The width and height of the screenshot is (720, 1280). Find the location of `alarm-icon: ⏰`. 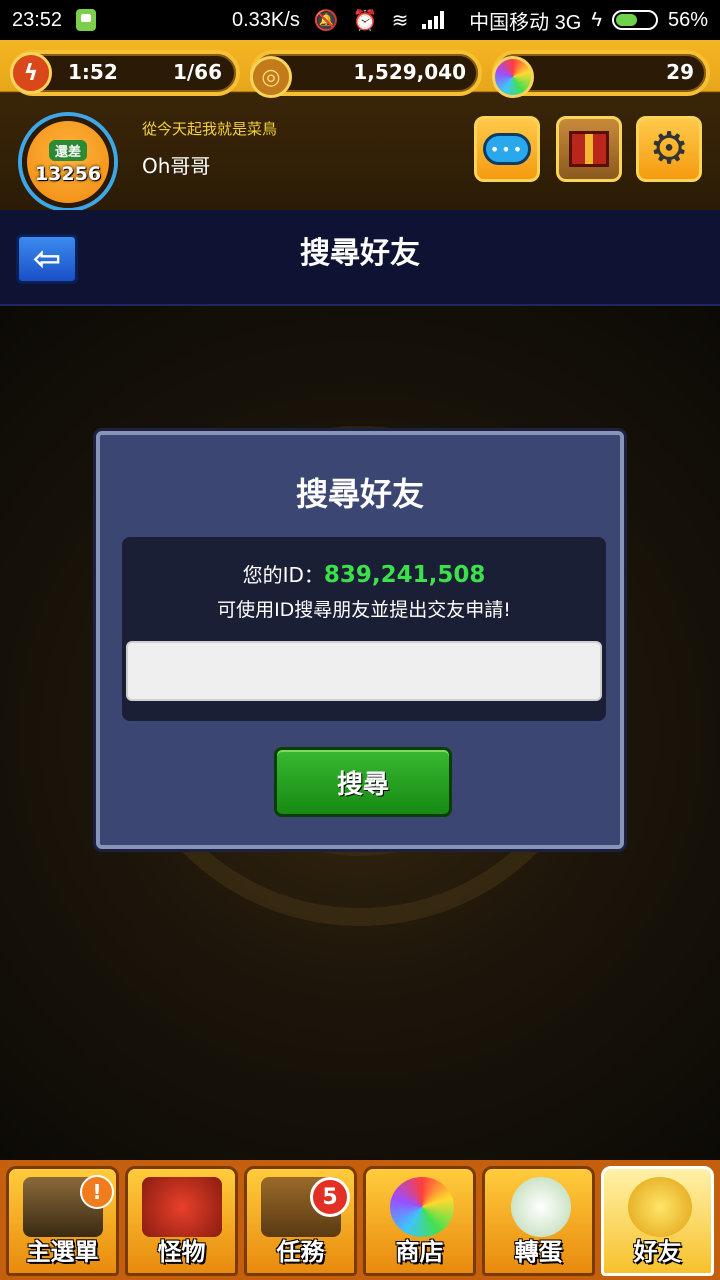

alarm-icon: ⏰ is located at coordinates (365, 20).